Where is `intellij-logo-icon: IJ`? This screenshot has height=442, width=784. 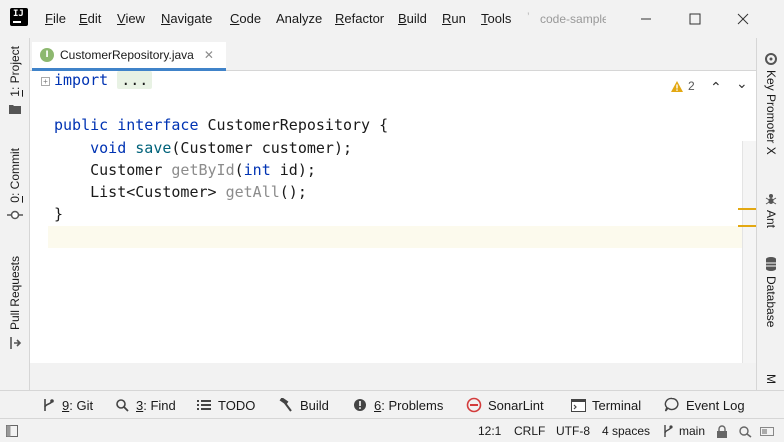
intellij-logo-icon: IJ is located at coordinates (19, 17).